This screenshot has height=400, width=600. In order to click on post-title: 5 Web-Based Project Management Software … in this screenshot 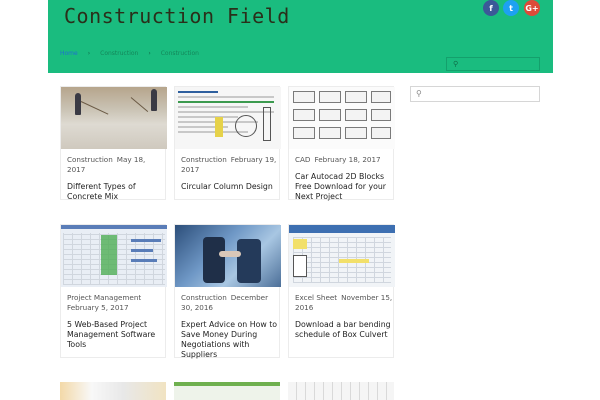, I will do `click(116, 335)`.